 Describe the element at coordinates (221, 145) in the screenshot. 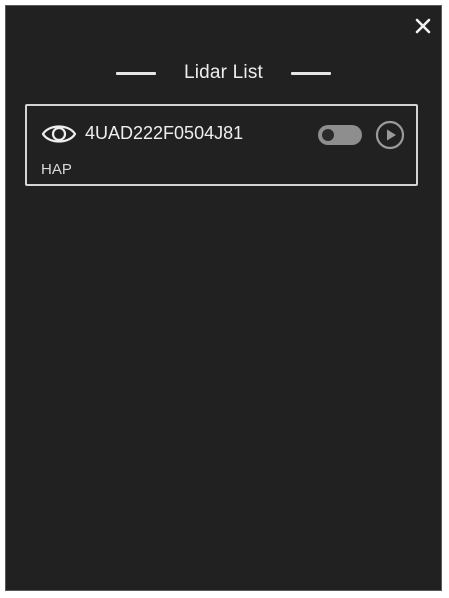

I see `lidar-list-item: 4UAD222F0504J81 HAP` at that location.